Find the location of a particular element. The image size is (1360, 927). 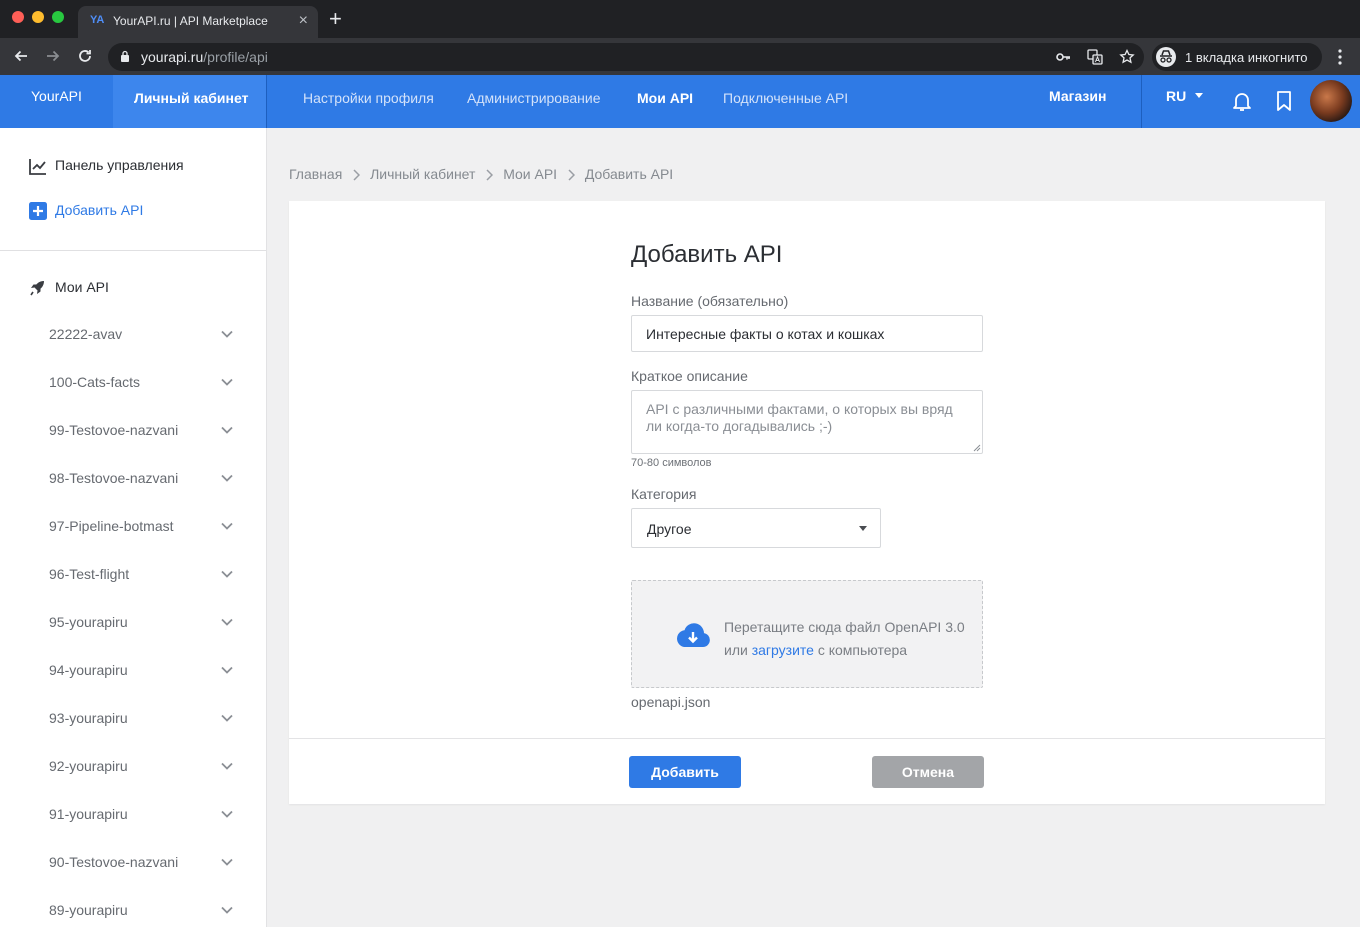

list-item: 96-Test-flight is located at coordinates (144, 576).